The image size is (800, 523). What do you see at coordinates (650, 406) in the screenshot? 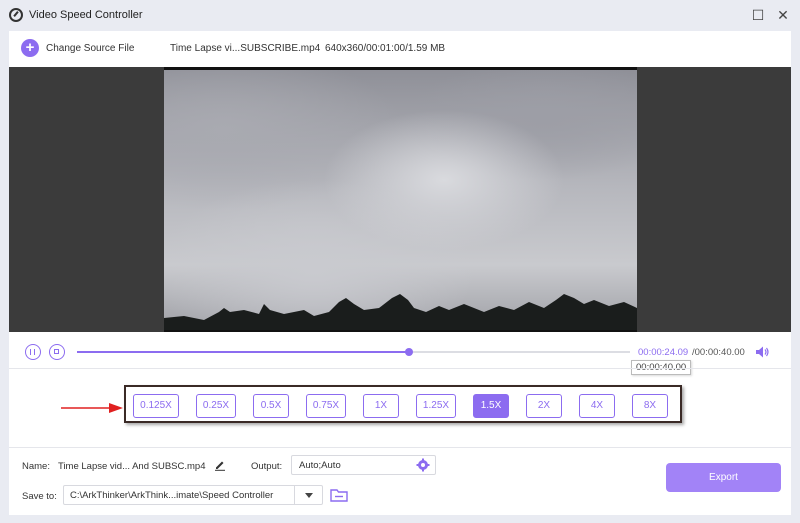
I see `speed-option-8x: 8X` at bounding box center [650, 406].